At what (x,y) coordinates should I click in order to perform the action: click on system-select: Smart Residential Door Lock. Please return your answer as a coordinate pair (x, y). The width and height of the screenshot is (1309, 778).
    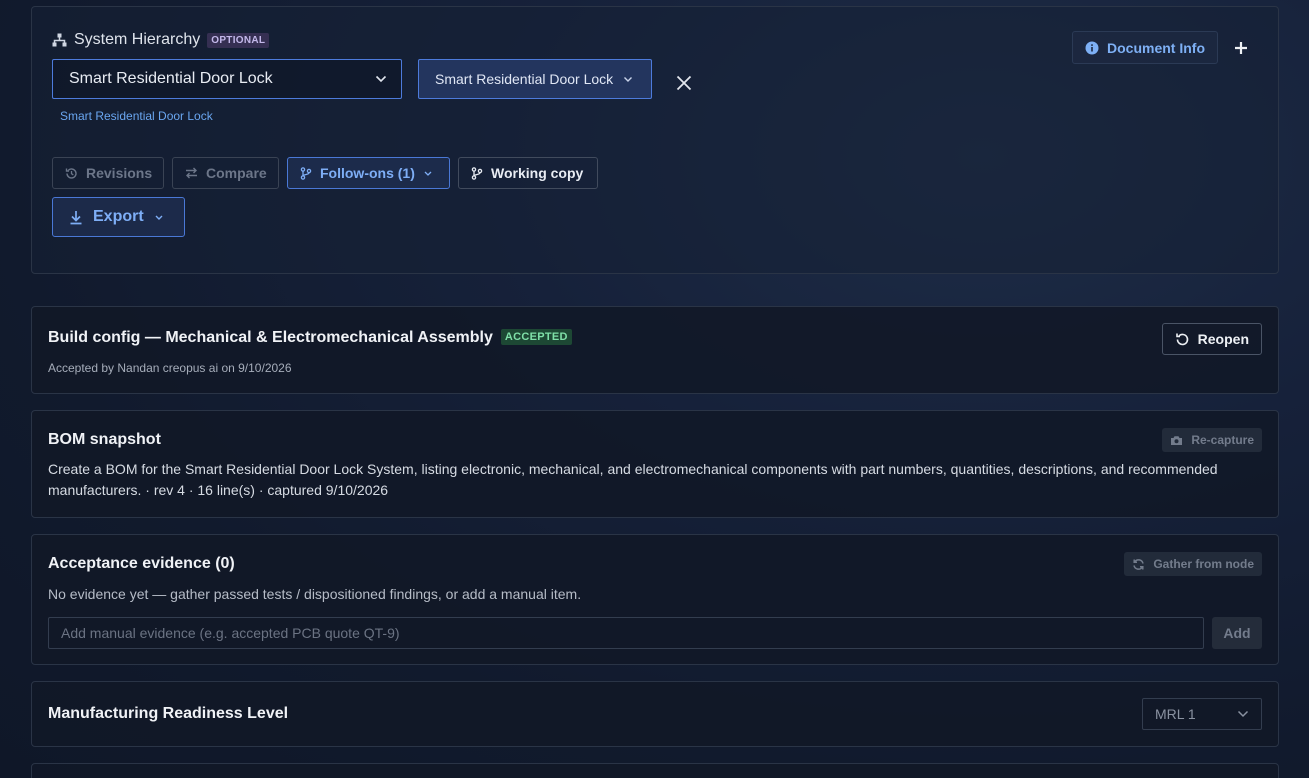
    Looking at the image, I should click on (227, 79).